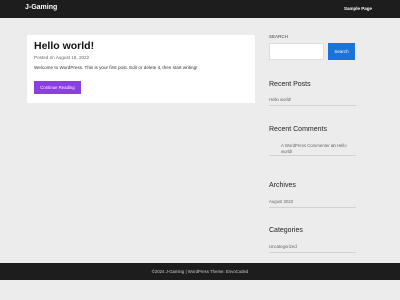 The height and width of the screenshot is (300, 400). Describe the element at coordinates (286, 230) in the screenshot. I see `categories-title: Categories` at that location.